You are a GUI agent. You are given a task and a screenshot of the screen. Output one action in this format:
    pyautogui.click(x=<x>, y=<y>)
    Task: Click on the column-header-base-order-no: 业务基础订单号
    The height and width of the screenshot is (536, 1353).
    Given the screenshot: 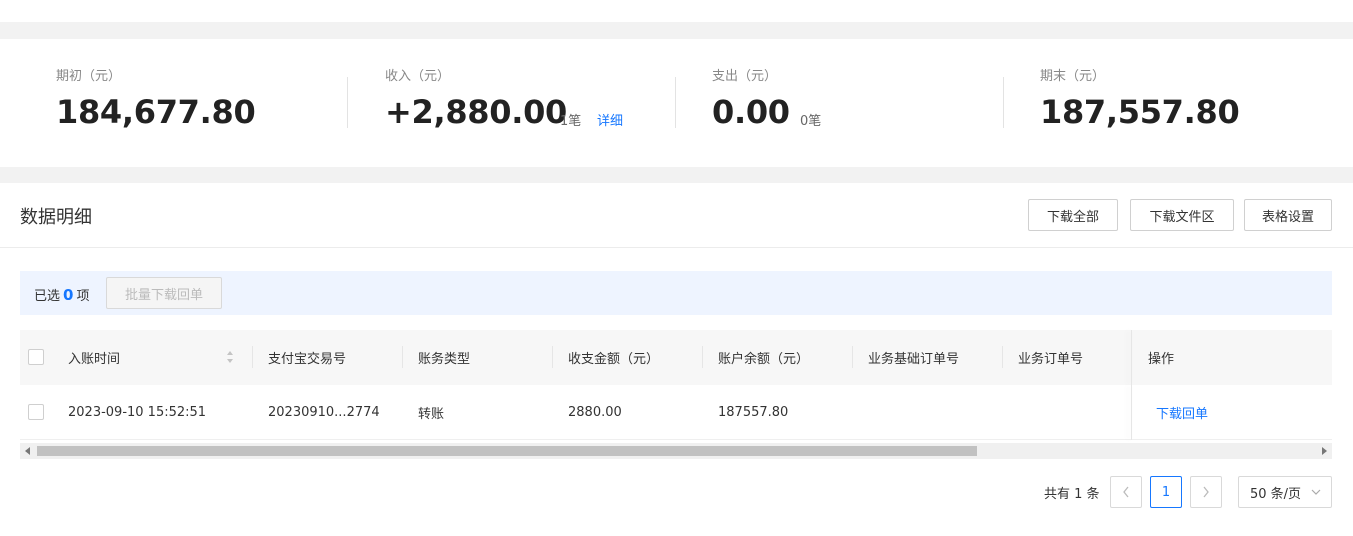 What is the action you would take?
    pyautogui.click(x=914, y=359)
    